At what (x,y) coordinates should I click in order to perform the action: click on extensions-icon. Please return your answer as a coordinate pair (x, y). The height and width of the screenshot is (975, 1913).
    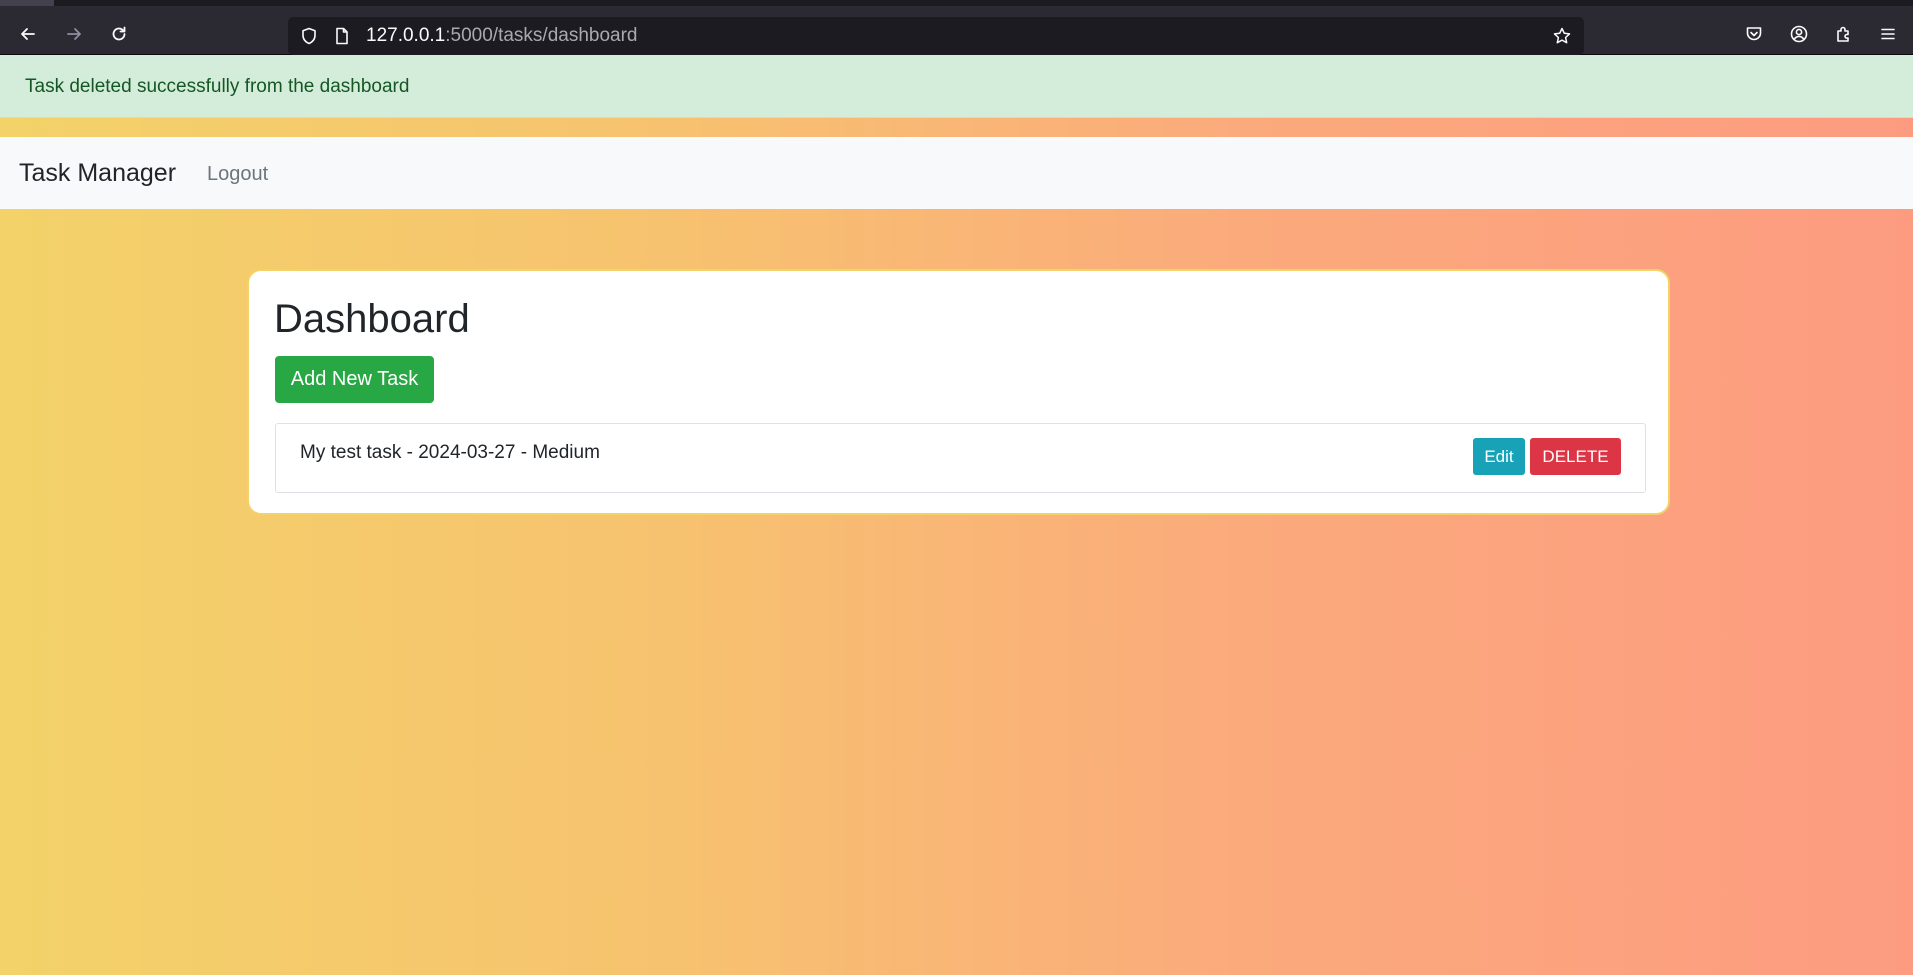
    Looking at the image, I should click on (1843, 34).